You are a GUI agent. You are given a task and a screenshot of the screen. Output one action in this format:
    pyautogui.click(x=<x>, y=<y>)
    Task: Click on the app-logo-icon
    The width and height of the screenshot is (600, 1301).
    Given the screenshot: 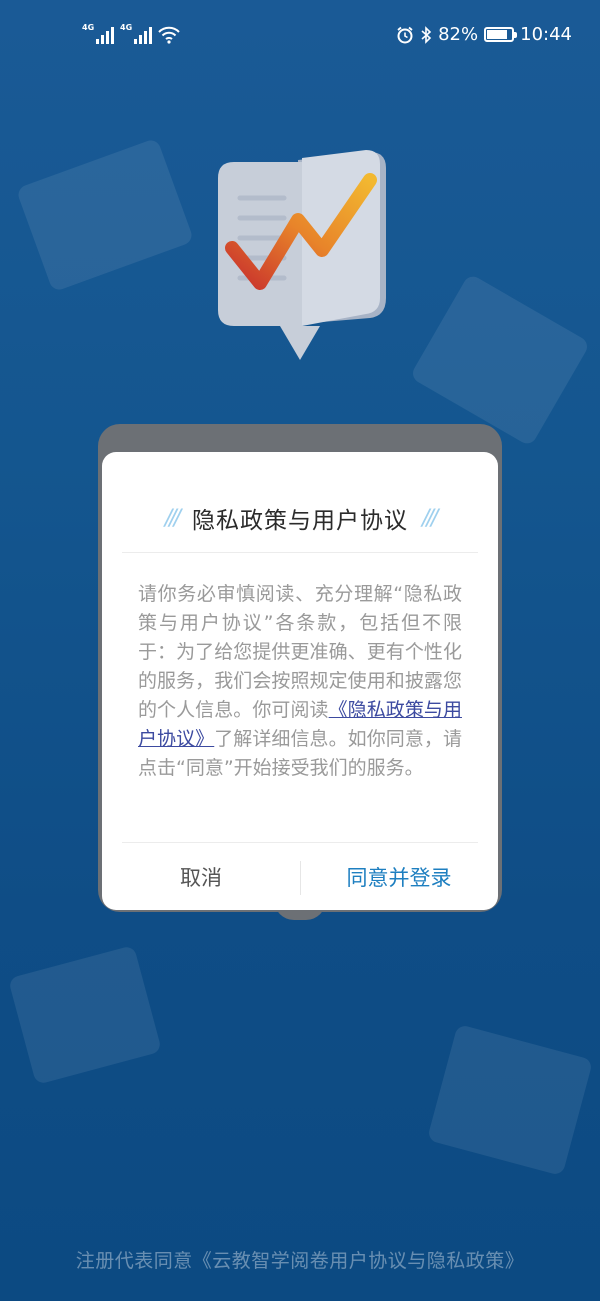 What is the action you would take?
    pyautogui.click(x=302, y=255)
    